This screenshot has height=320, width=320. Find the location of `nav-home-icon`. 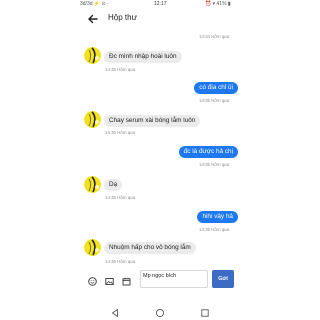

nav-home-icon is located at coordinates (160, 311).